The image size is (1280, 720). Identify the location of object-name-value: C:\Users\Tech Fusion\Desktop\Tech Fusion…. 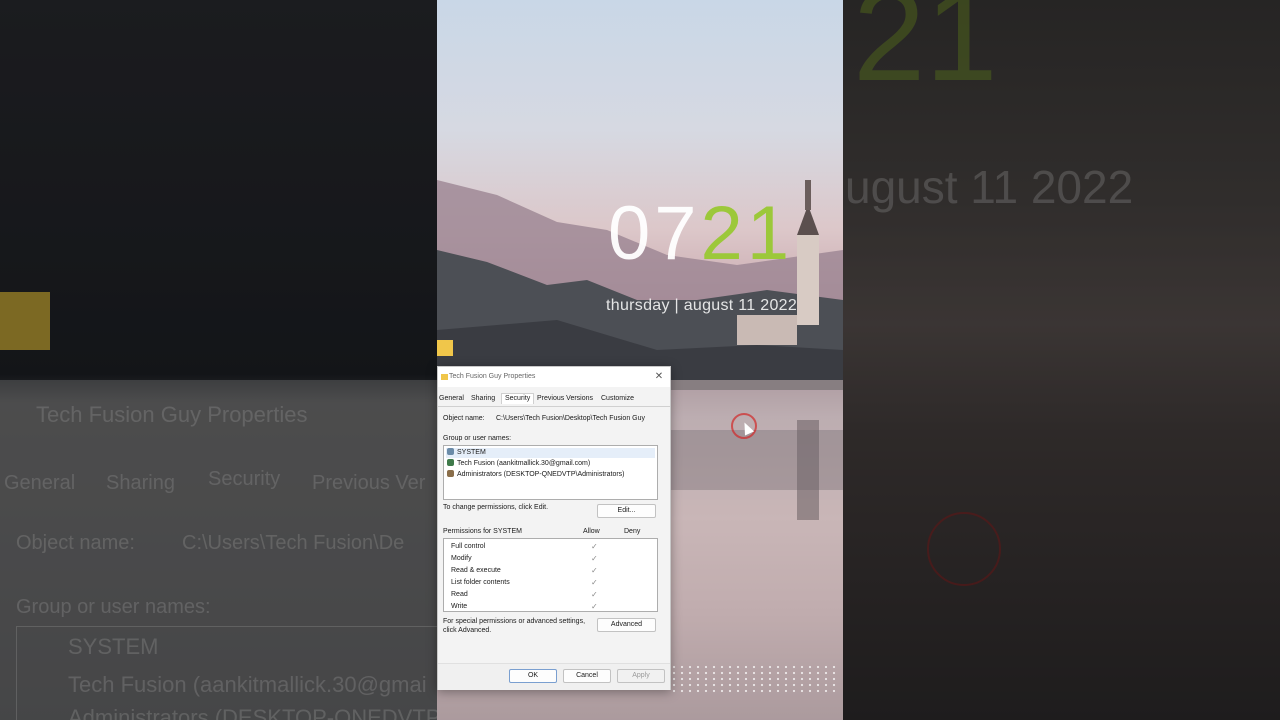
(571, 418).